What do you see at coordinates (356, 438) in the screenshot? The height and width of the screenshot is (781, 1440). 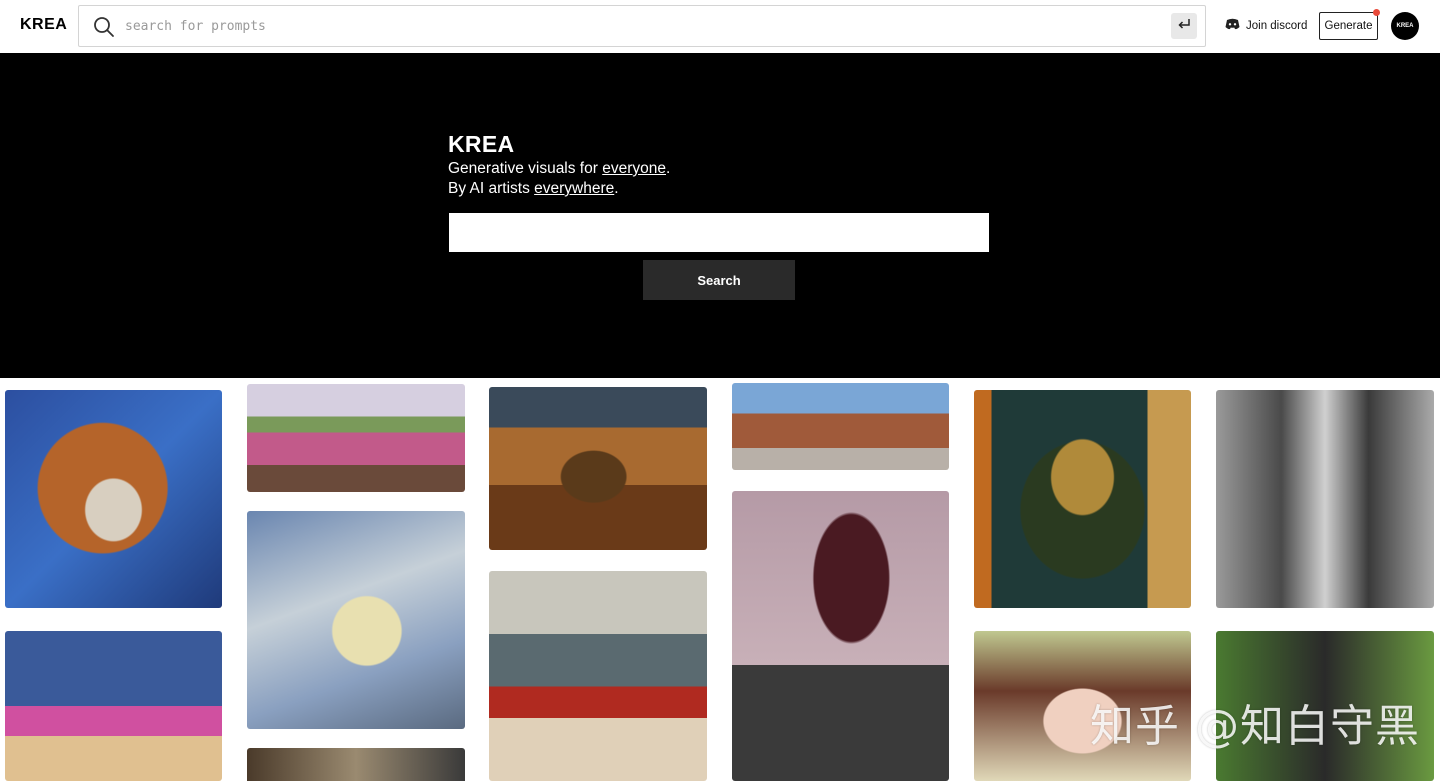 I see `gallery-image-flower-field` at bounding box center [356, 438].